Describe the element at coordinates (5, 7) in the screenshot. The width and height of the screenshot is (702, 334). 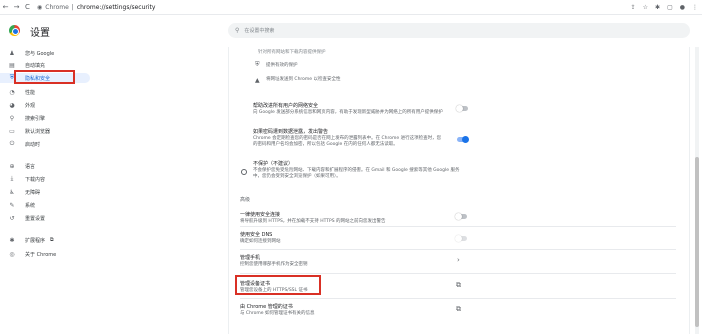
I see `back-button: ←` at that location.